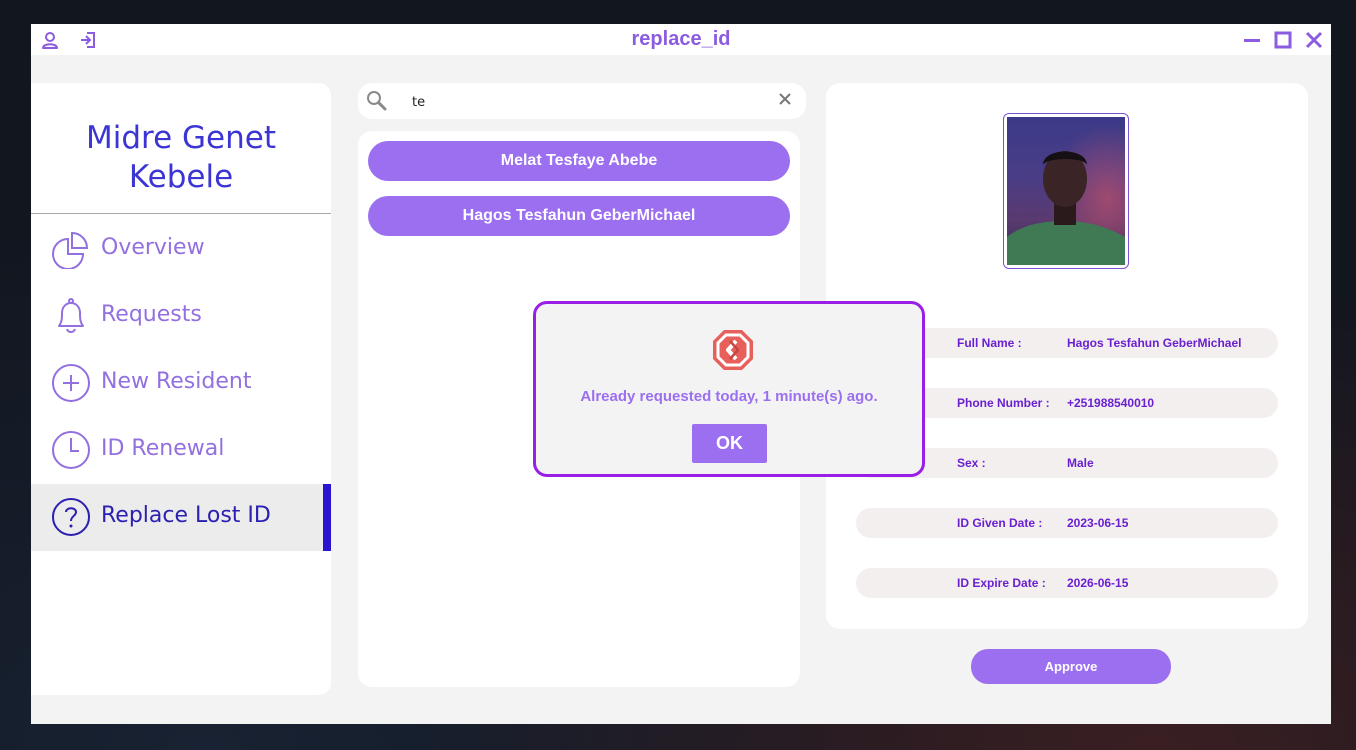  I want to click on minimize-icon, so click(1252, 40).